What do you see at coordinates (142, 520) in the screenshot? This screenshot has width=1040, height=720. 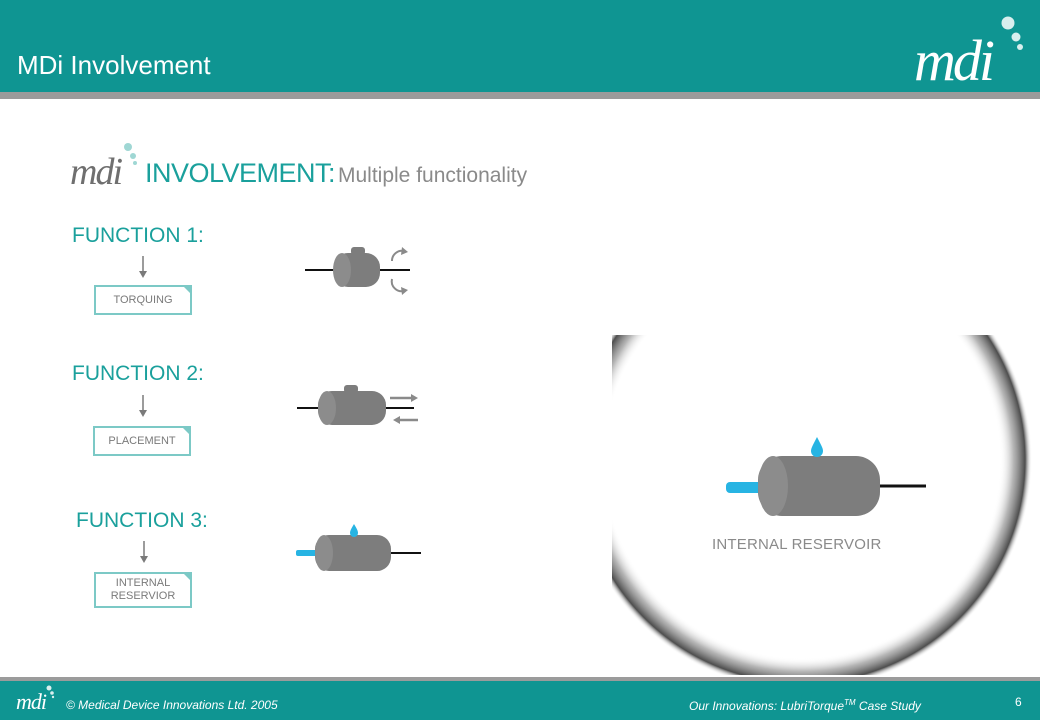 I see `function-3-label: FUNCTION 3:` at bounding box center [142, 520].